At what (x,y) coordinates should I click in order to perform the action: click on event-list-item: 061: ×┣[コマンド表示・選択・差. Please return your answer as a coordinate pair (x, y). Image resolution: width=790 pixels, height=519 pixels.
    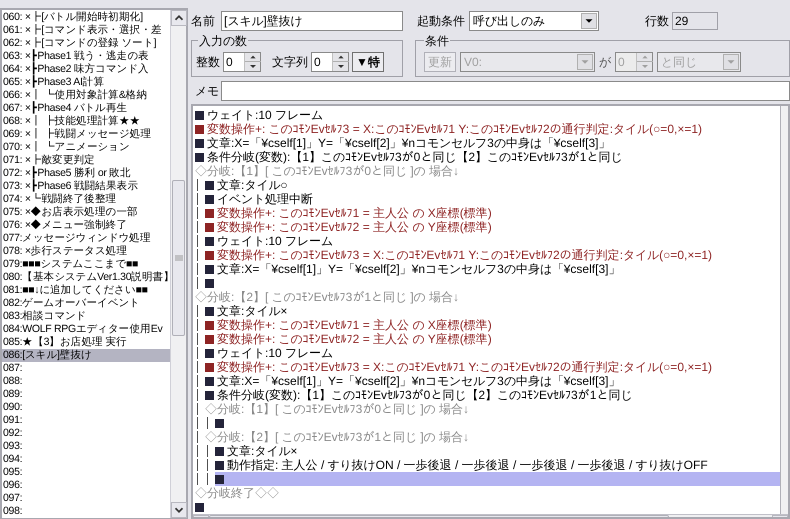
    Looking at the image, I should click on (86, 30).